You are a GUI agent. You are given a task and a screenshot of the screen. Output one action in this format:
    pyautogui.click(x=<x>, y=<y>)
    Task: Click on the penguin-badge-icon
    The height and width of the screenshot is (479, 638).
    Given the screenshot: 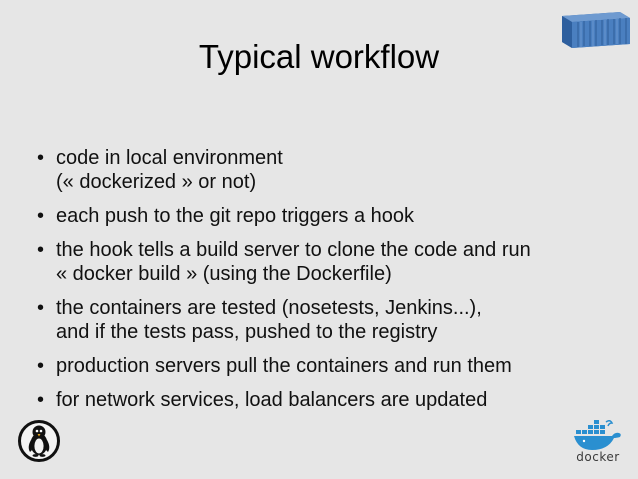 What is the action you would take?
    pyautogui.click(x=39, y=441)
    